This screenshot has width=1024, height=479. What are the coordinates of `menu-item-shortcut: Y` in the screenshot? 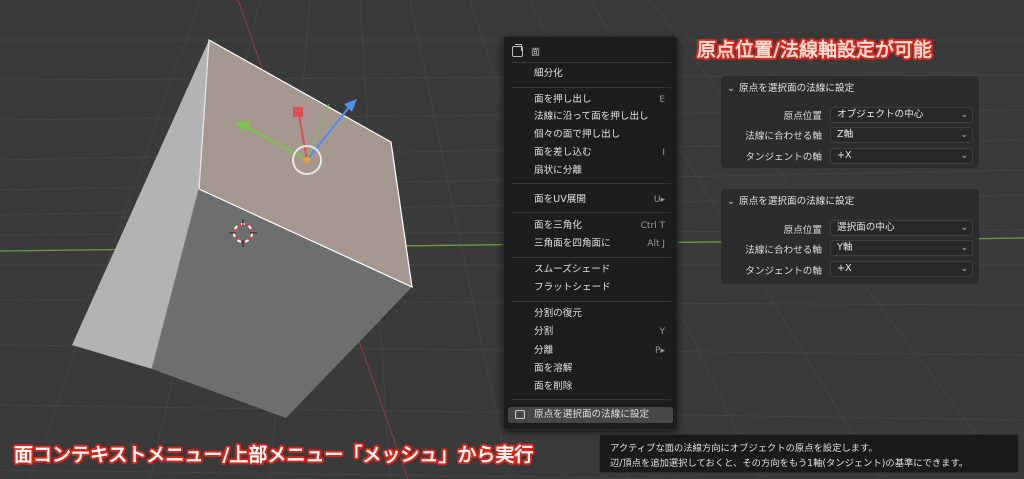 It's located at (662, 332).